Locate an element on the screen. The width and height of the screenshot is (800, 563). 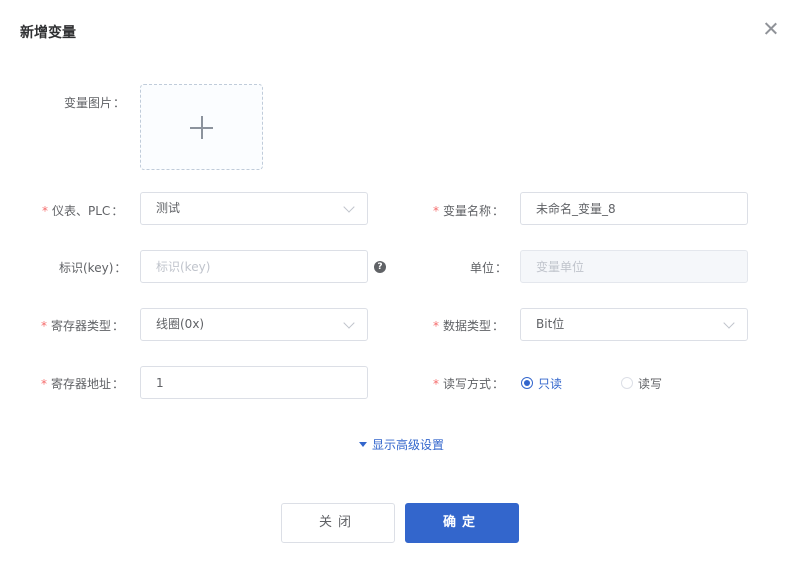
var-name-label: * 变量名称： is located at coordinates (469, 211).